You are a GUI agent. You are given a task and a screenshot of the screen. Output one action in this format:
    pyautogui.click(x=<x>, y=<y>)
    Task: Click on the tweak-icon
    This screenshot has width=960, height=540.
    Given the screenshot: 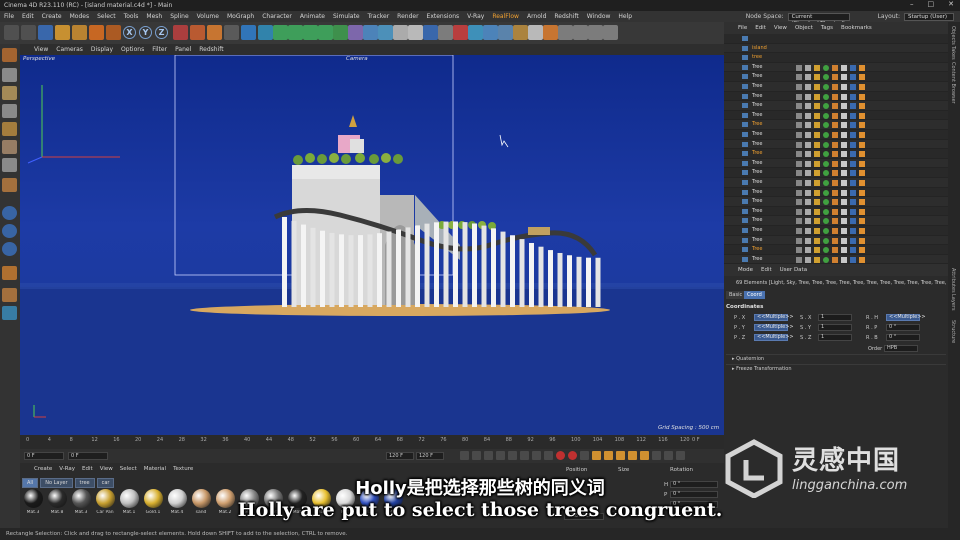 What is the action you would take?
    pyautogui.click(x=9, y=313)
    